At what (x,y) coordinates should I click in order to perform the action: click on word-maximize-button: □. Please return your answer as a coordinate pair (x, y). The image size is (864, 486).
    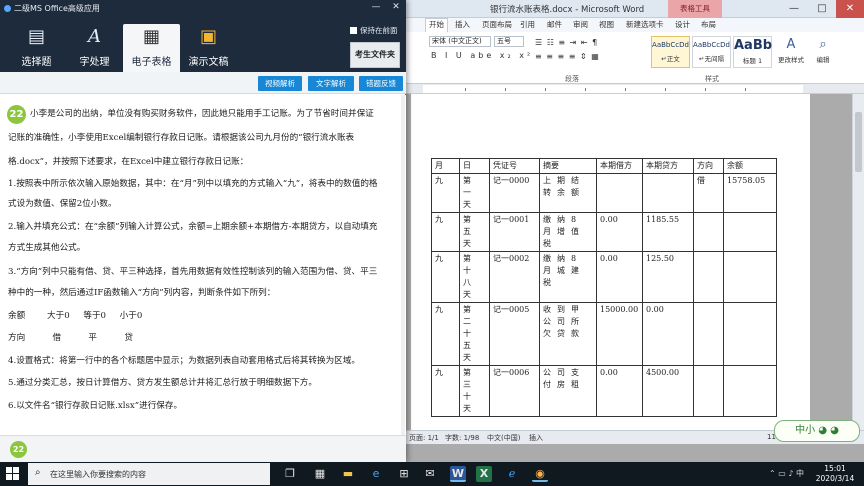
    Looking at the image, I should click on (822, 9).